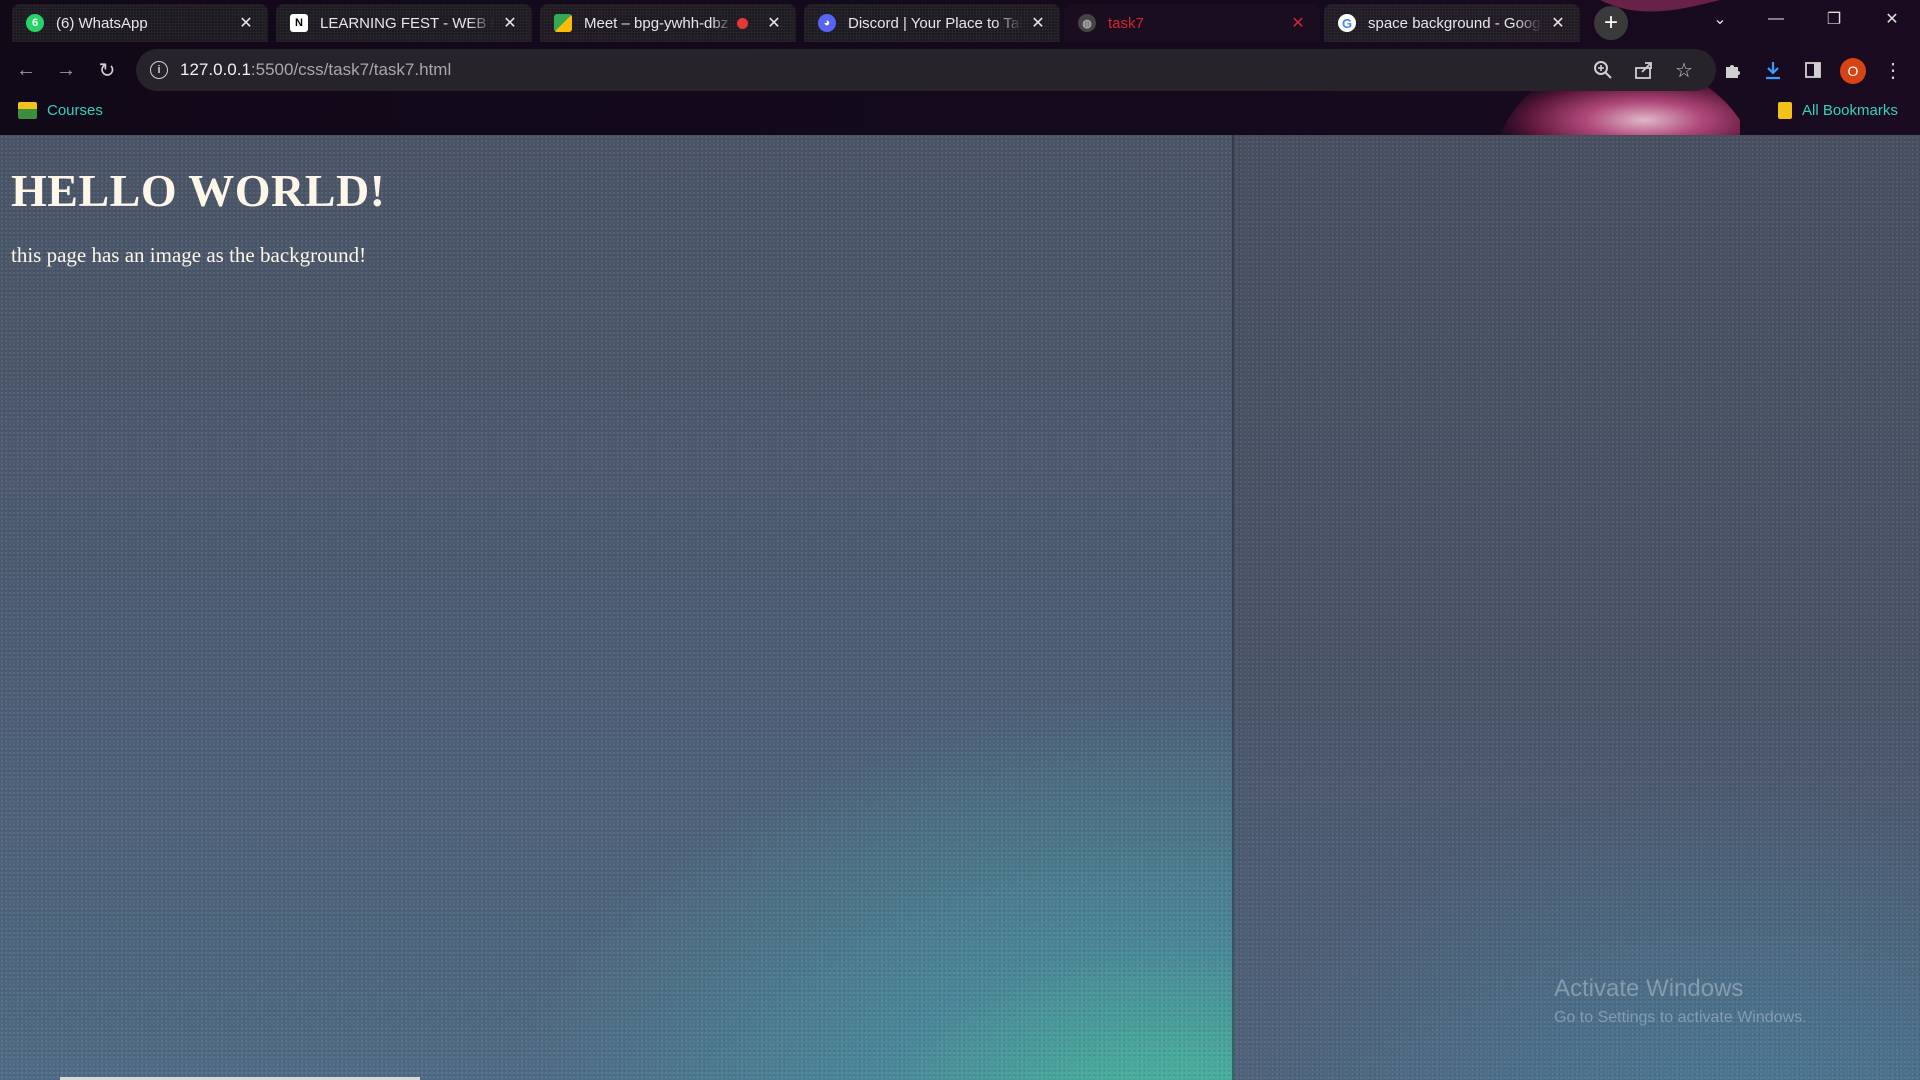 The image size is (1920, 1080). I want to click on share-icon, so click(1644, 70).